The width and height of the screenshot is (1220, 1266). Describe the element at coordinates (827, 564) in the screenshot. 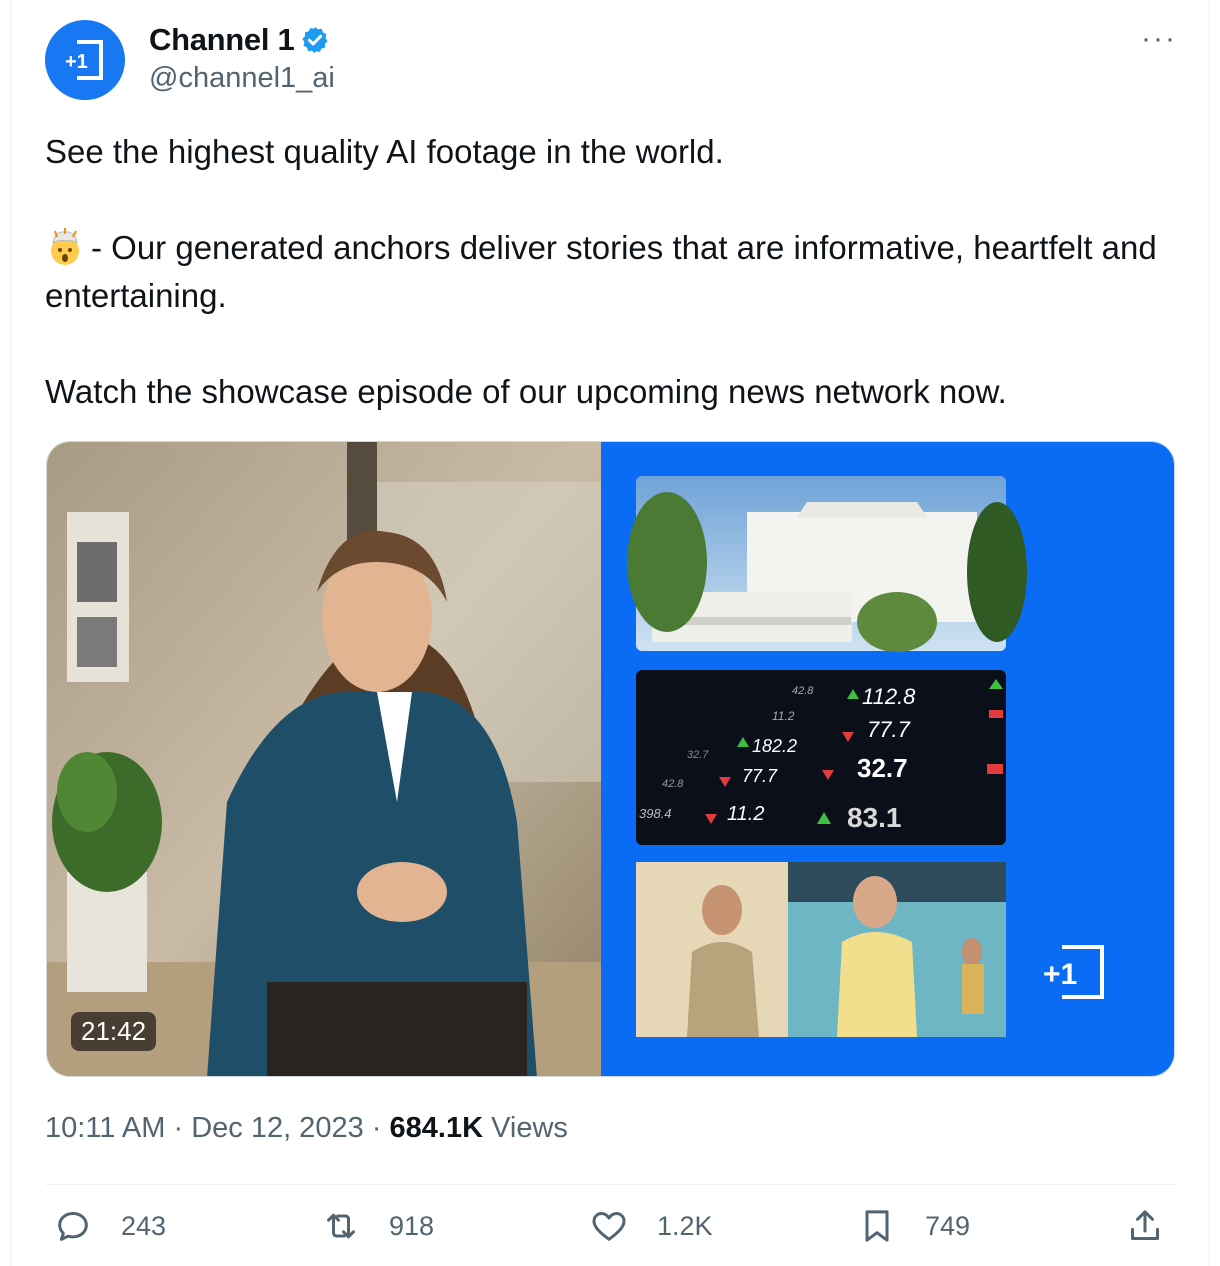

I see `white-house-image` at that location.